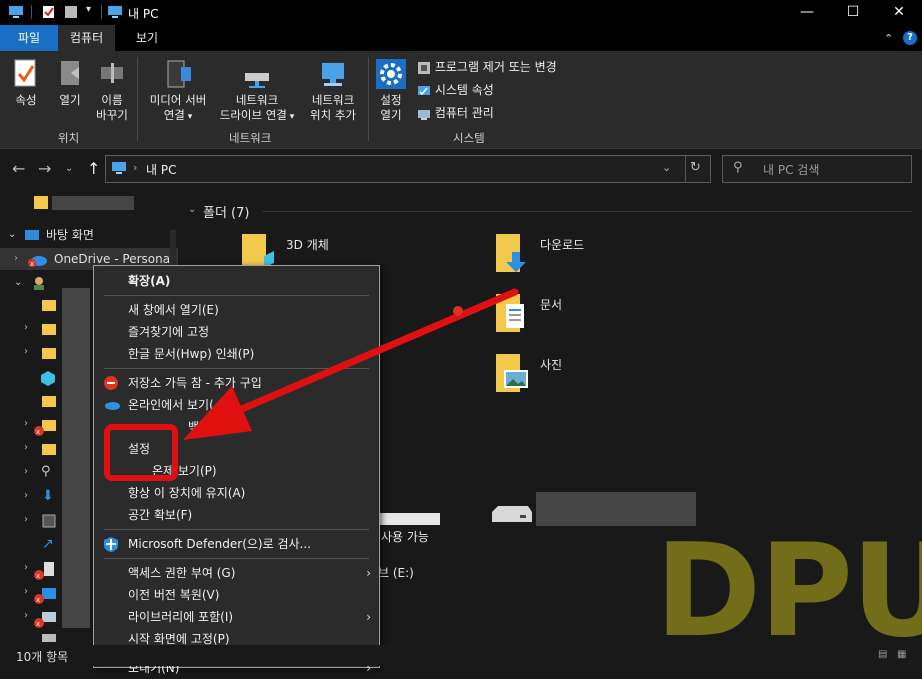 The width and height of the screenshot is (922, 679). I want to click on address-dropdown-icon: ⌄, so click(666, 167).